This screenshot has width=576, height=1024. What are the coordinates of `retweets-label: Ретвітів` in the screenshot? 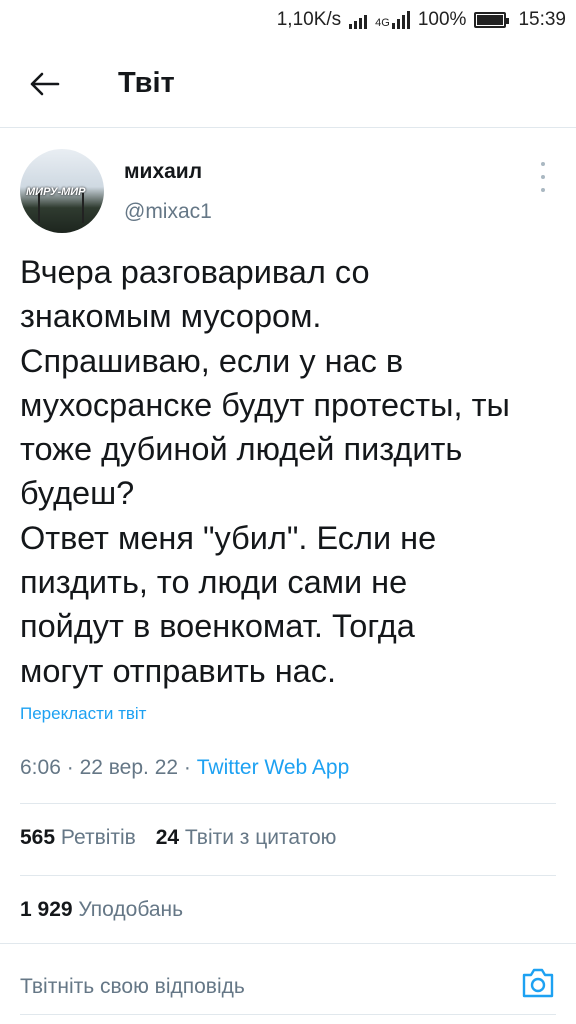 It's located at (98, 837).